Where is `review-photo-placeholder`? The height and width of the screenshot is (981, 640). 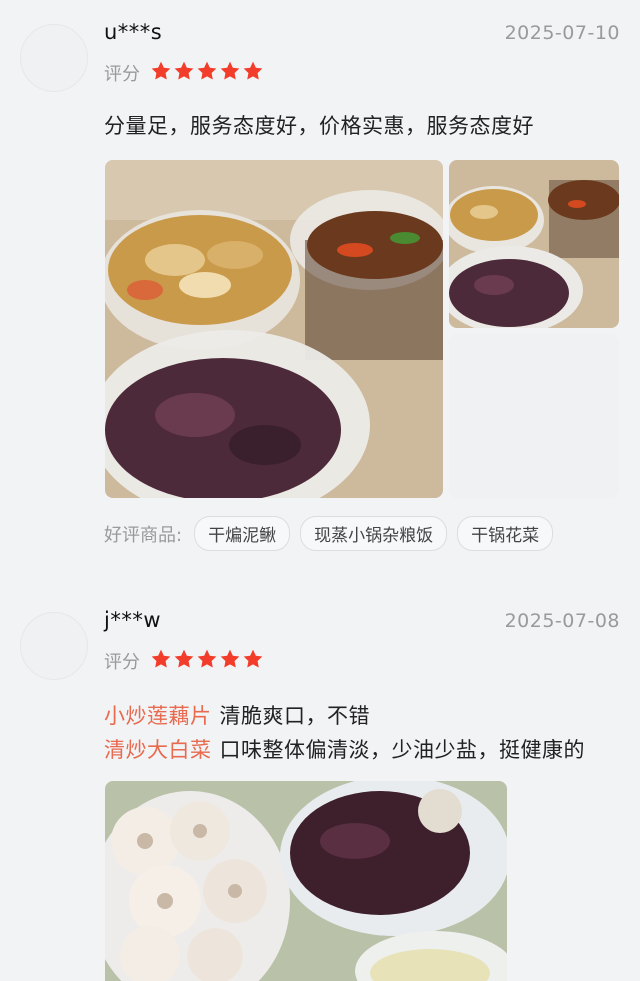 review-photo-placeholder is located at coordinates (534, 416).